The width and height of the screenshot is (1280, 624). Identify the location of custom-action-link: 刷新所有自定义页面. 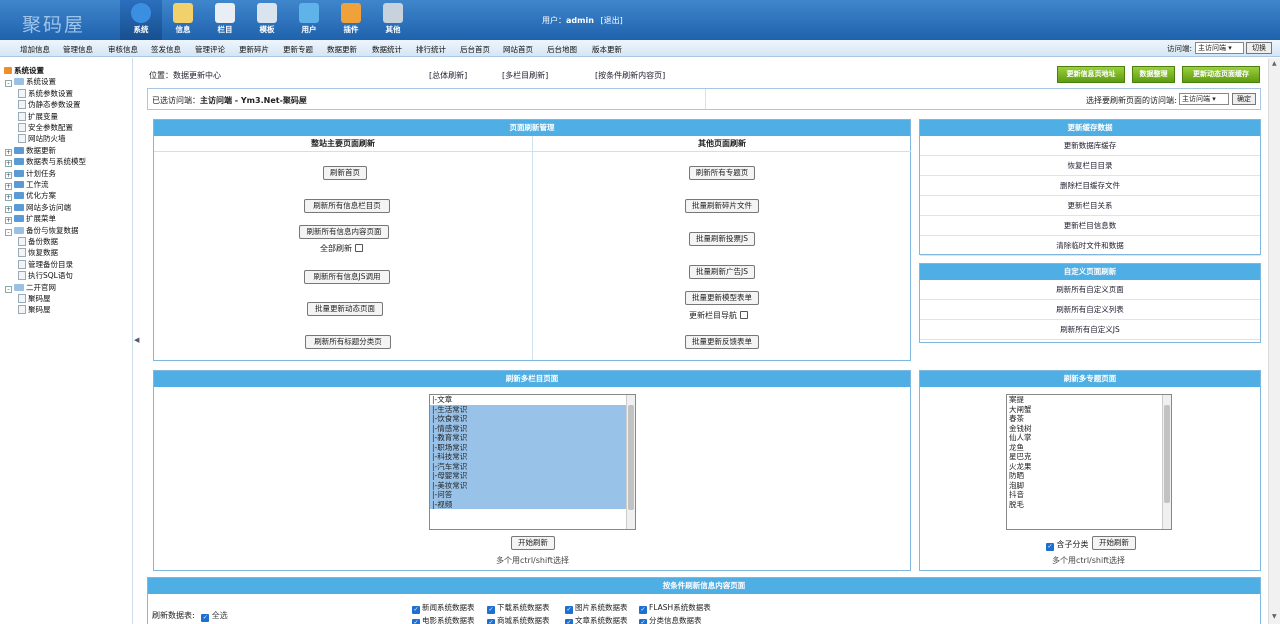
(1090, 290).